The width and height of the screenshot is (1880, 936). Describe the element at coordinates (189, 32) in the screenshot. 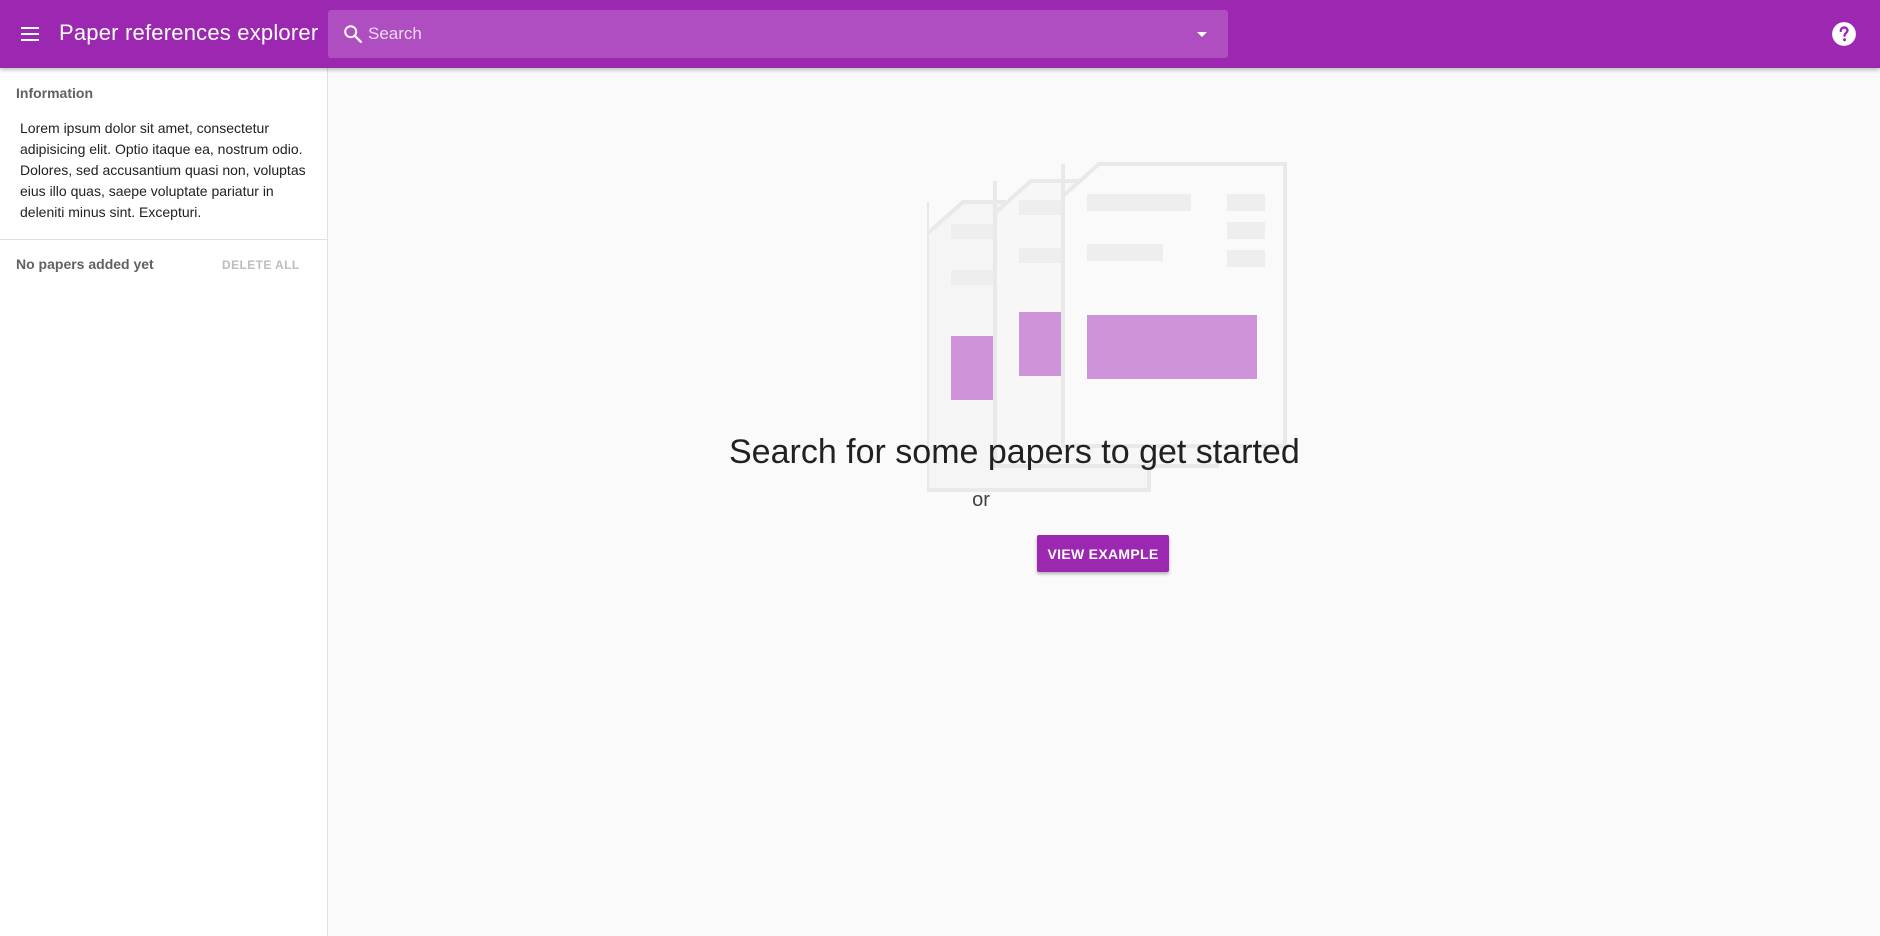

I see `app-title: Paper references explorer` at that location.